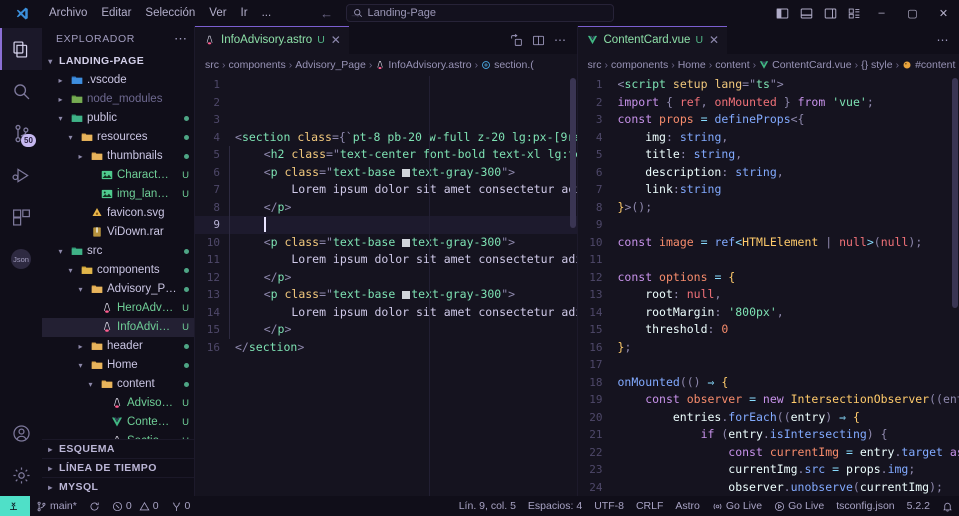 Image resolution: width=959 pixels, height=516 pixels. I want to click on tree-item-img-landing-we-: img_landing.we... U, so click(118, 194).